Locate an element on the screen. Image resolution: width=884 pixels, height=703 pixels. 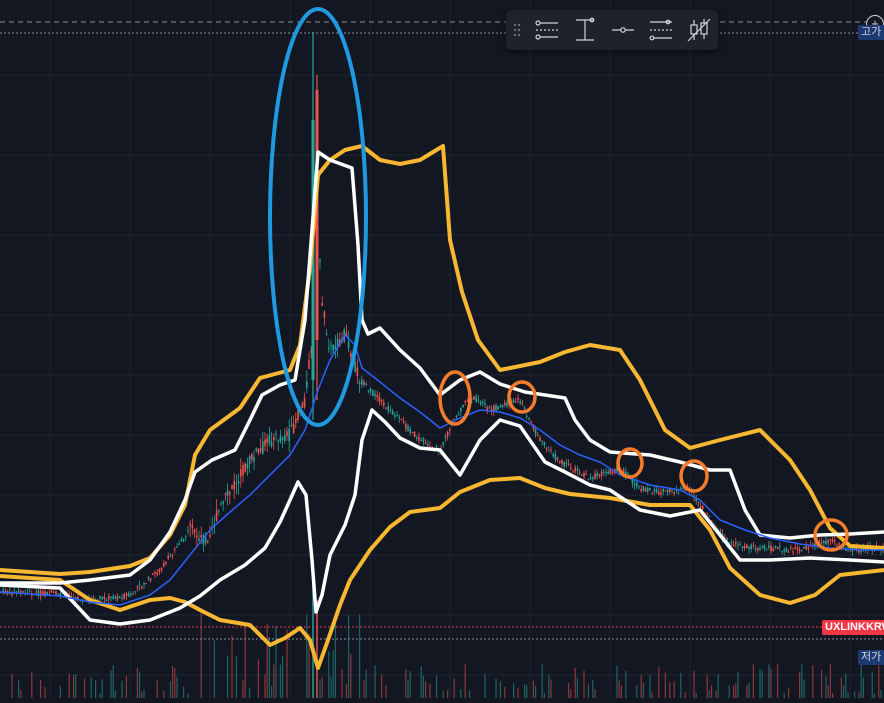
horizontal-line-icon is located at coordinates (623, 30).